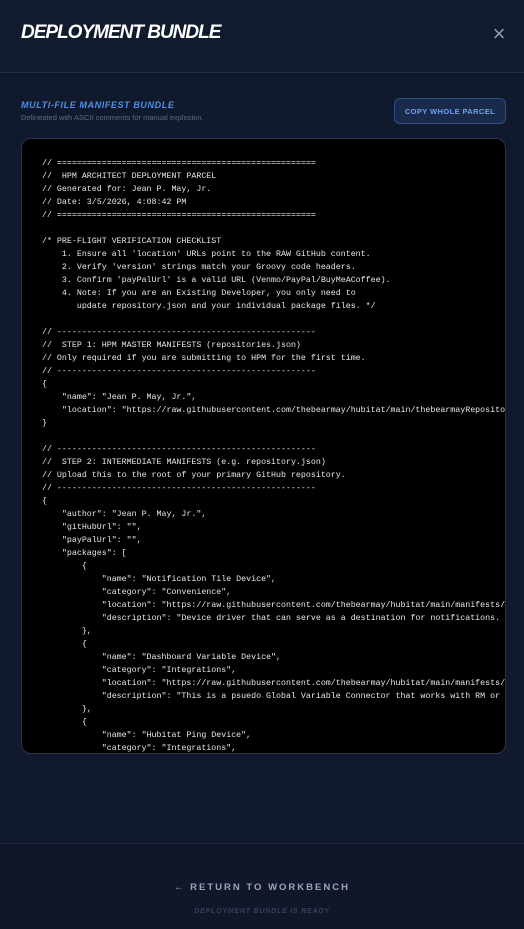 This screenshot has width=524, height=929. Describe the element at coordinates (262, 911) in the screenshot. I see `status-text: DEPLOYMENT BUNDLE IS READY` at that location.